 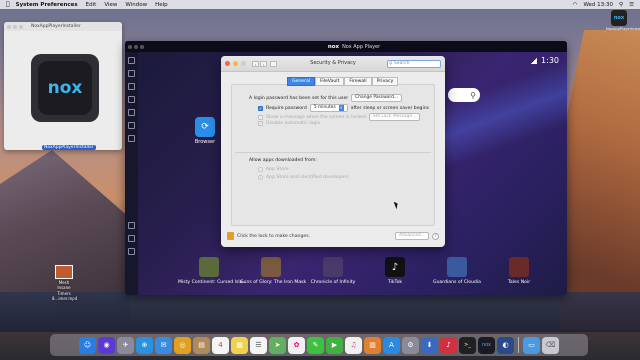 What do you see at coordinates (385, 81) in the screenshot?
I see `tab-privacy: Privacy` at bounding box center [385, 81].